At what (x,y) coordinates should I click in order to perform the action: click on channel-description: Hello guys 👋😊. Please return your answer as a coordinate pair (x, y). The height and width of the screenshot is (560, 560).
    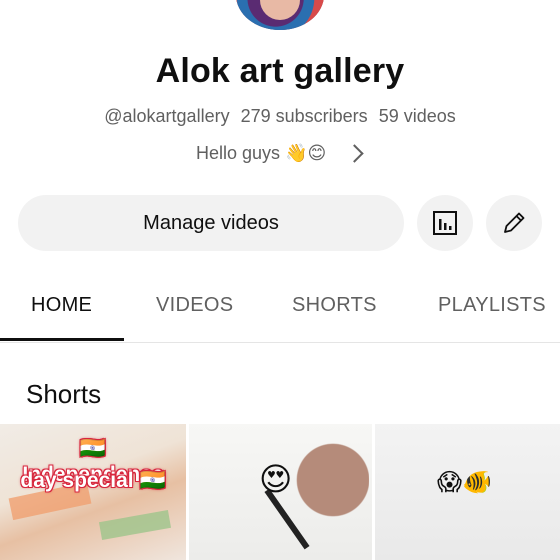
    Looking at the image, I should click on (280, 153).